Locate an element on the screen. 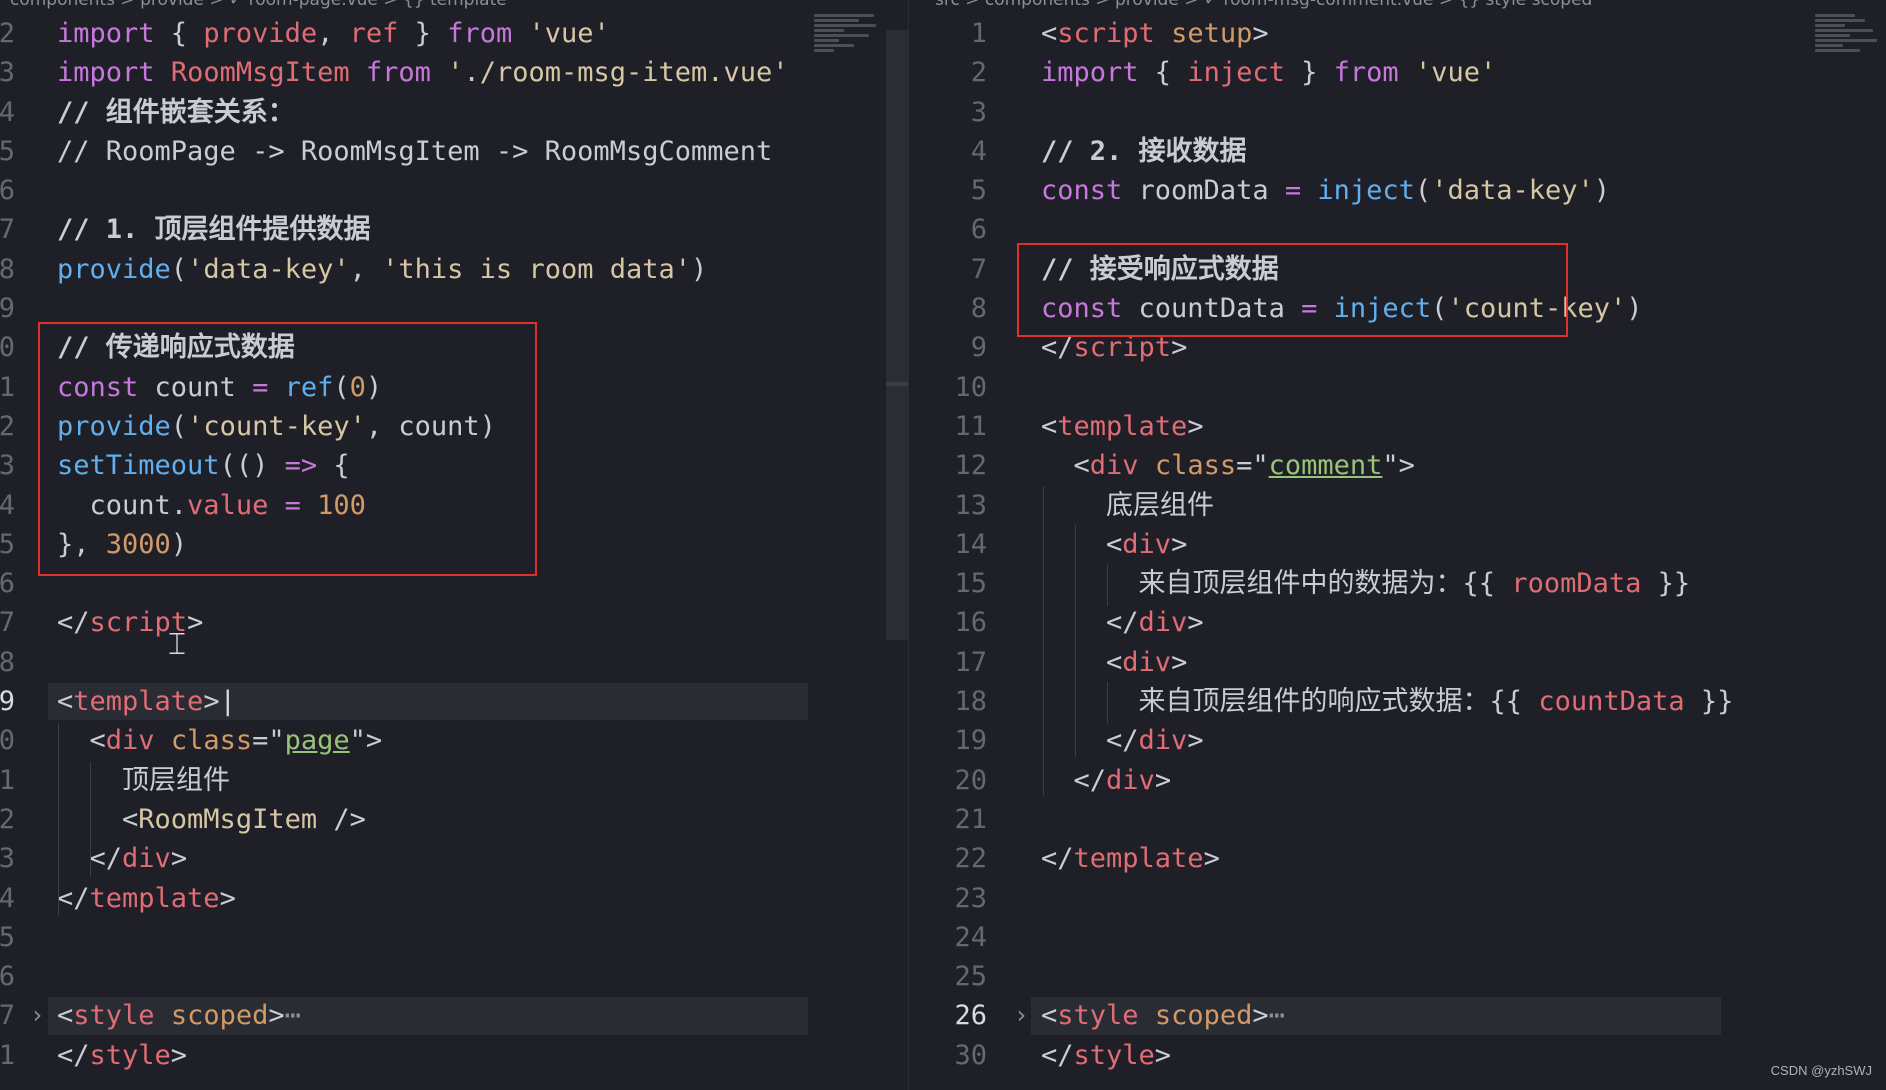 The image size is (1886, 1090). code-token: /> is located at coordinates (341, 819).